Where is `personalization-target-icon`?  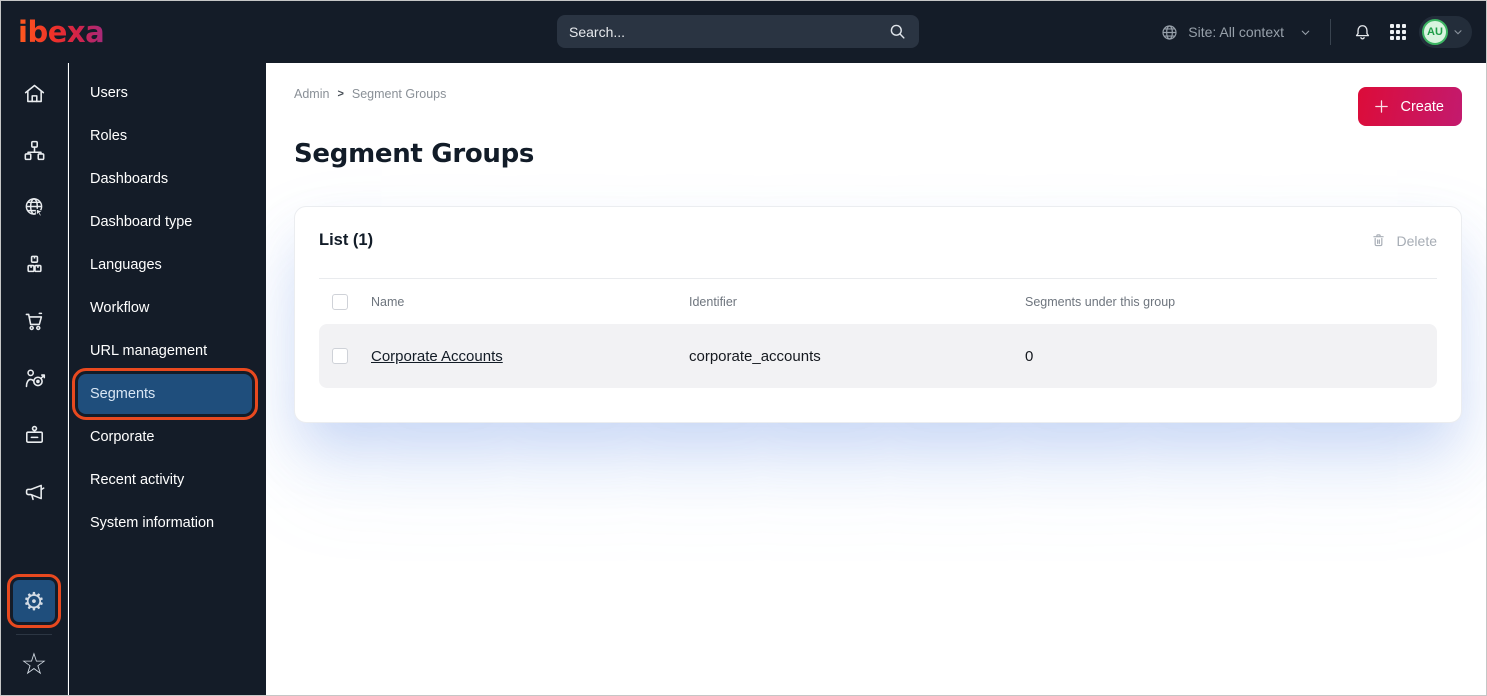 personalization-target-icon is located at coordinates (34, 378).